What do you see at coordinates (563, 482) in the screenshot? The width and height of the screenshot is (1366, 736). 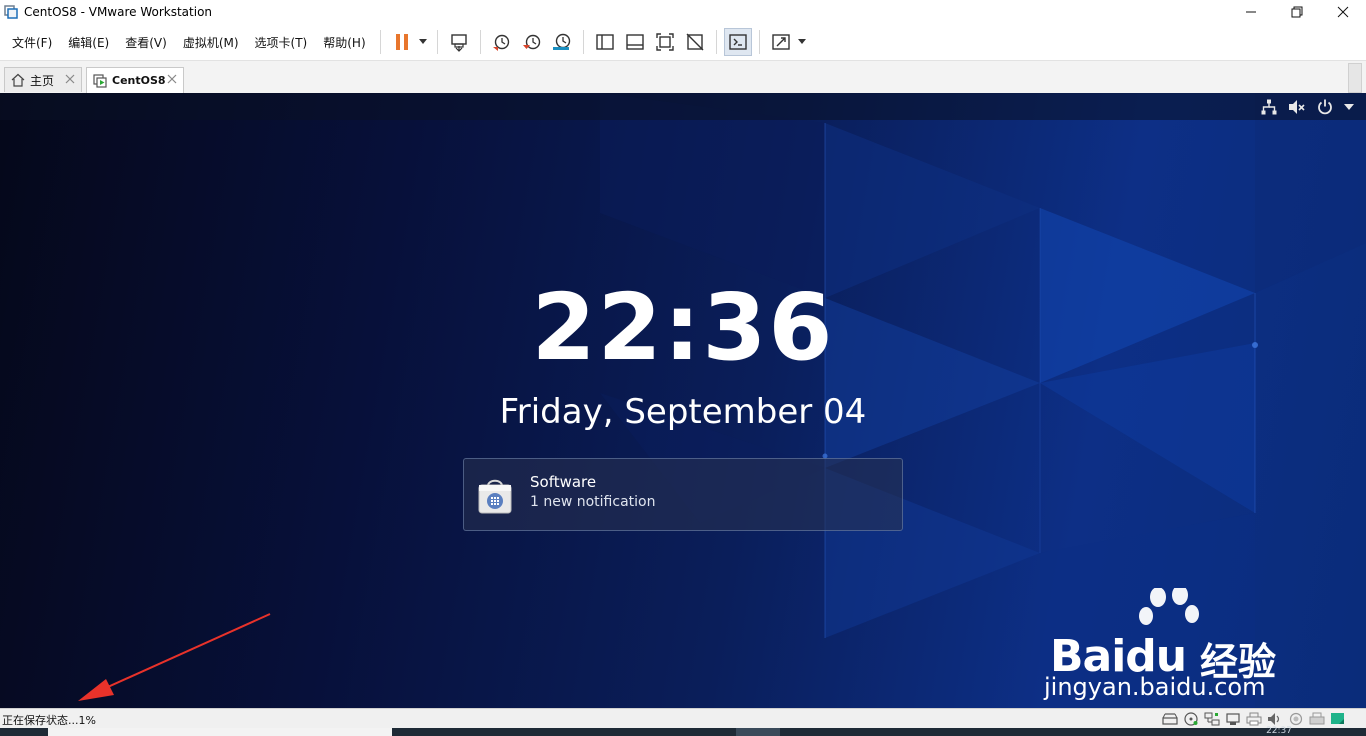 I see `notification-title: Software` at bounding box center [563, 482].